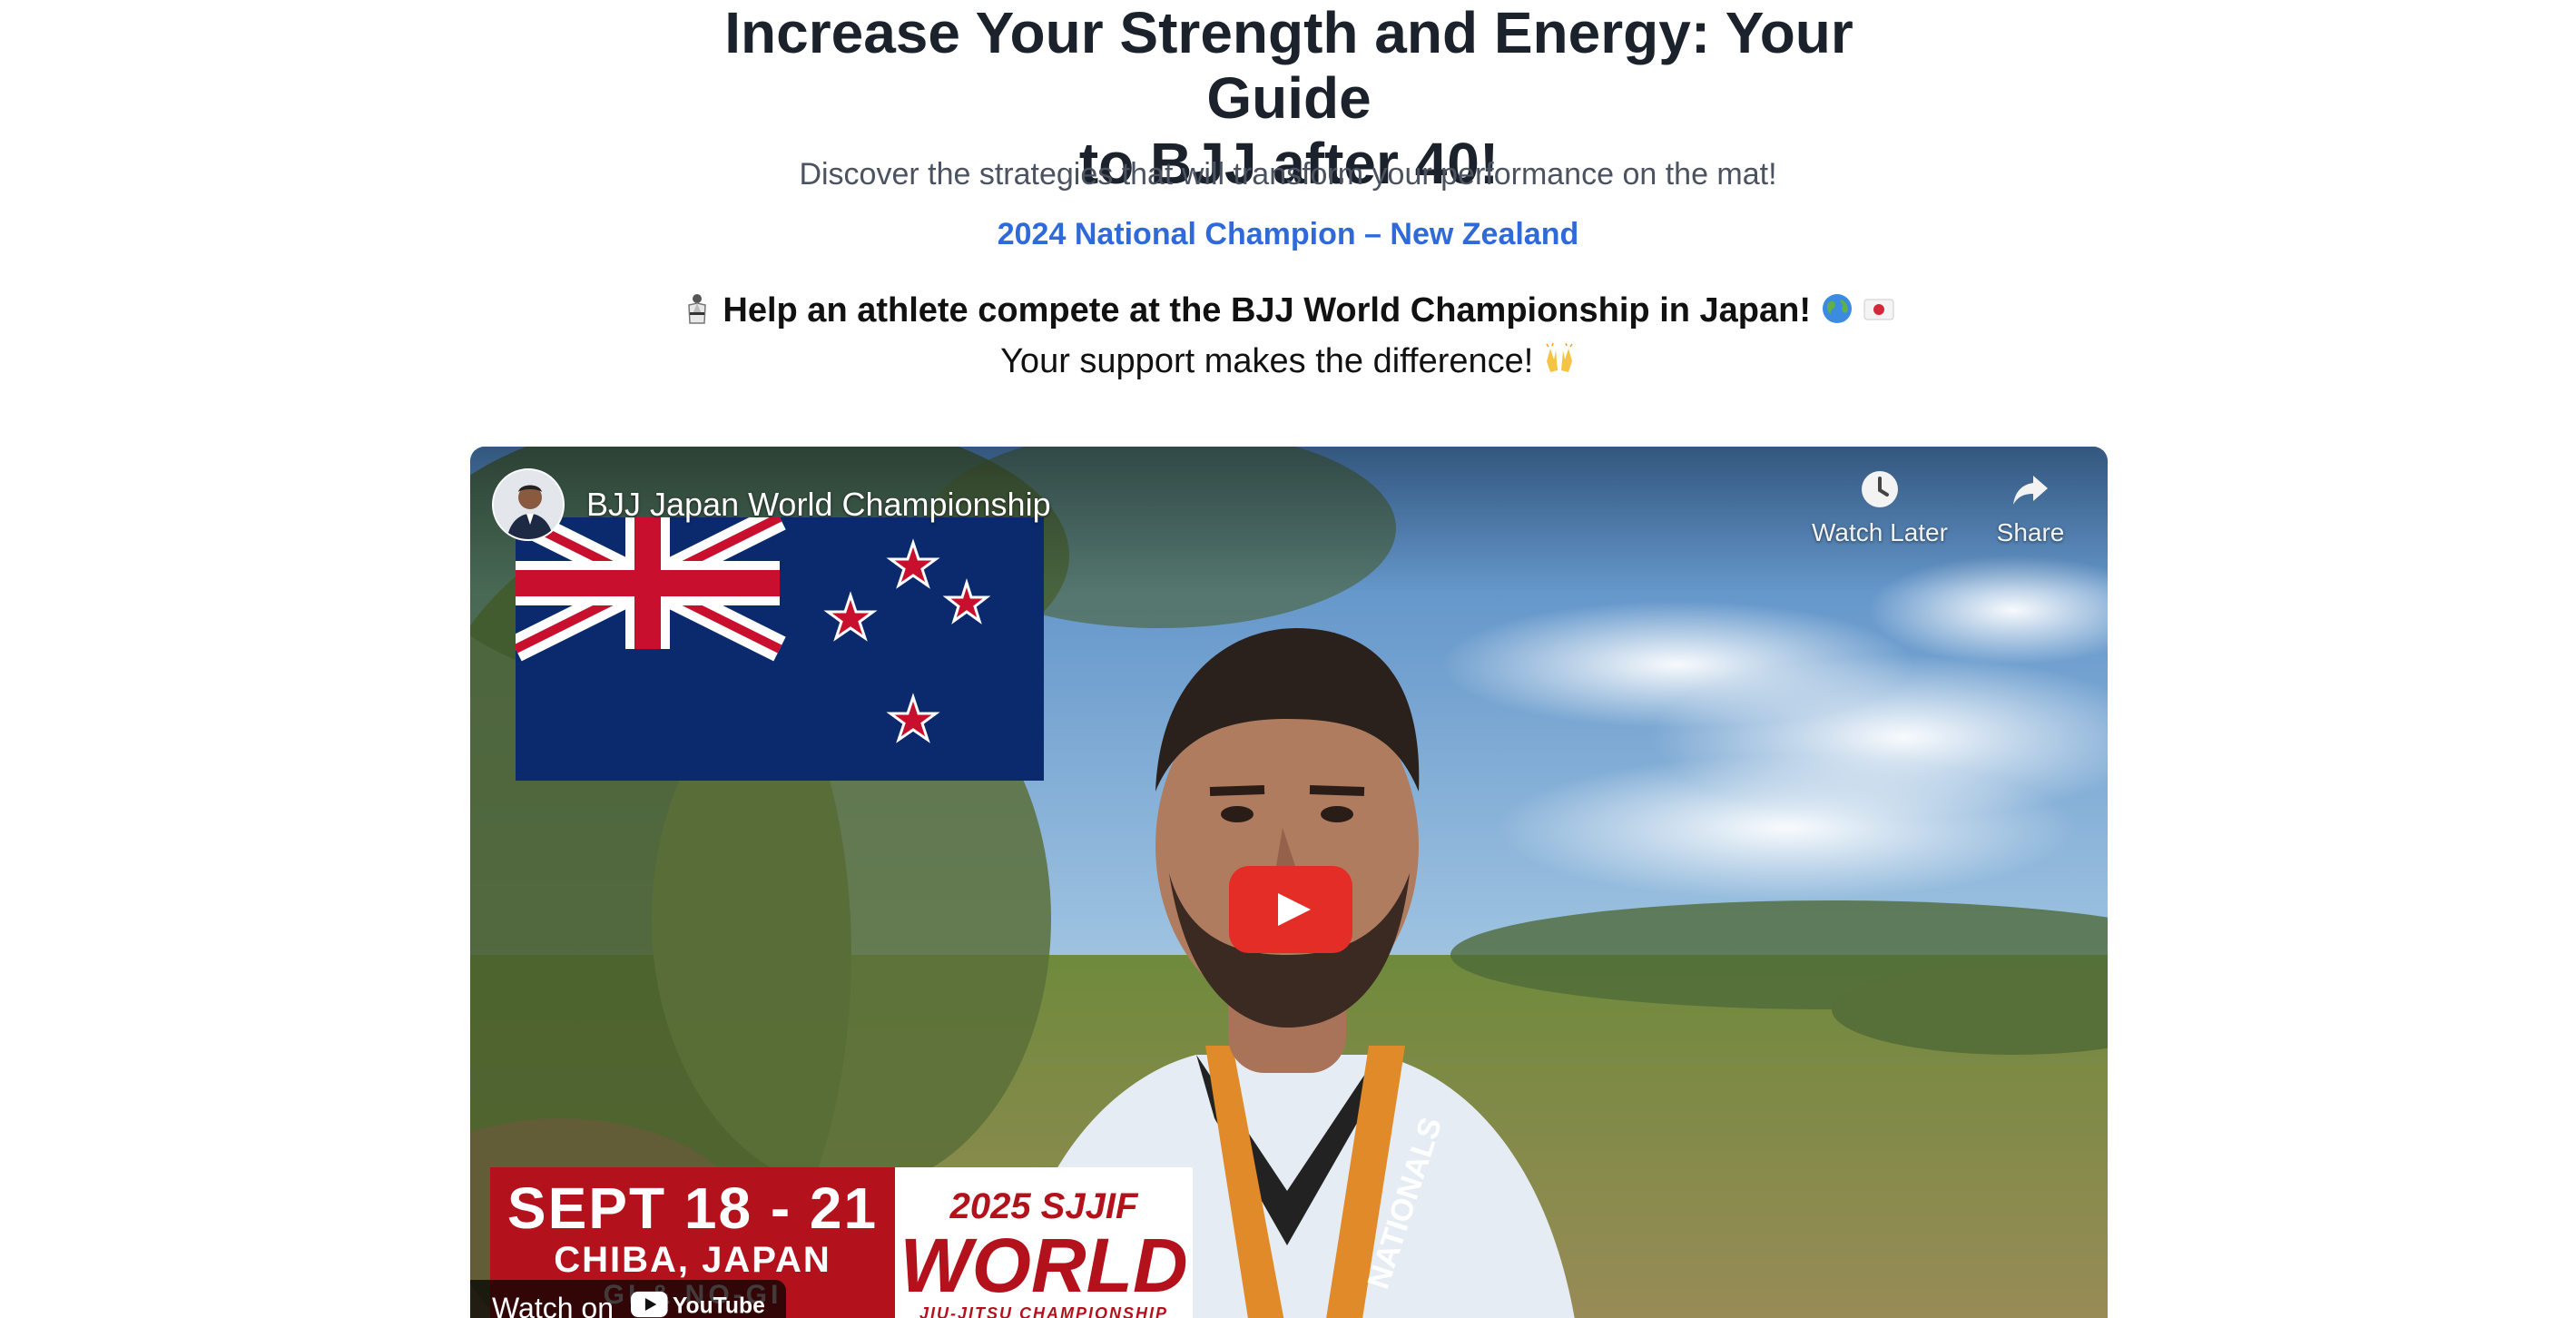 This screenshot has width=2576, height=1318. I want to click on globe-emoji-icon, so click(1837, 309).